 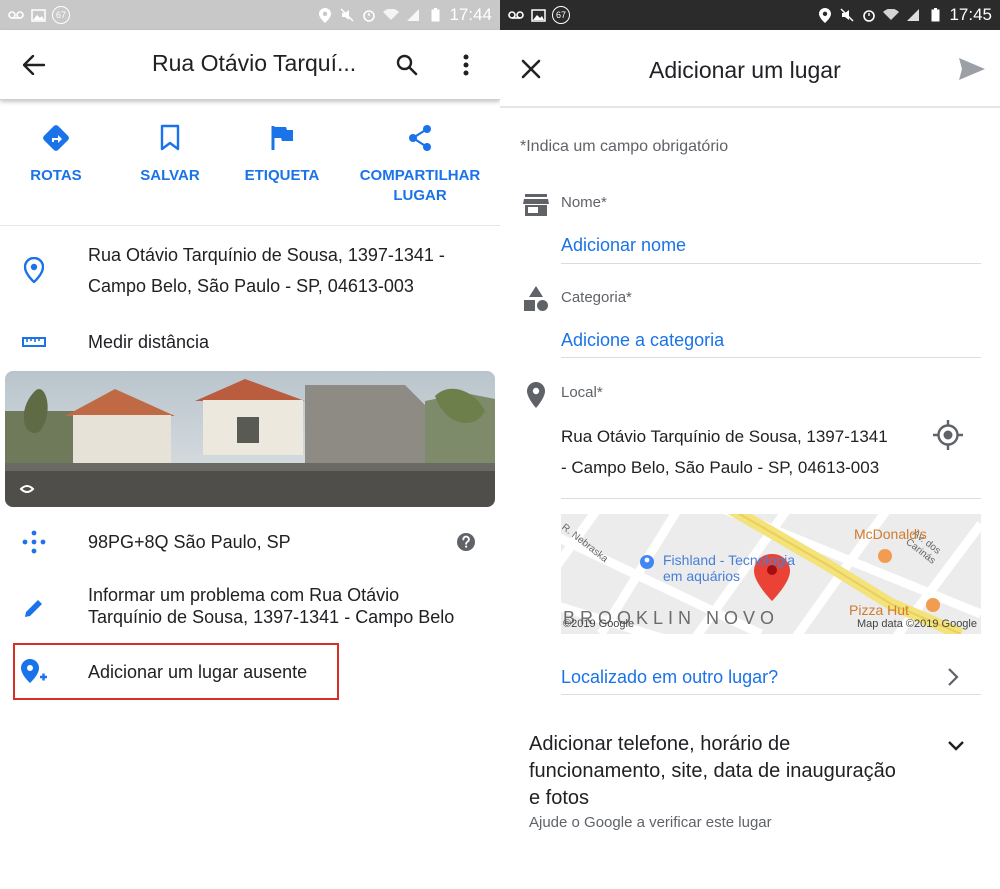 What do you see at coordinates (642, 340) in the screenshot?
I see `category-field: Adicione a categoria` at bounding box center [642, 340].